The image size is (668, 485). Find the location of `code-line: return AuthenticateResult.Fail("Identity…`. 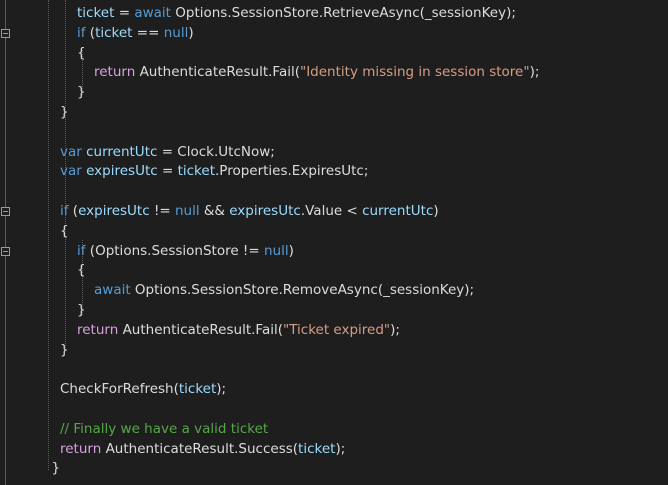

code-line: return AuthenticateResult.Fail("Identity… is located at coordinates (316, 72).